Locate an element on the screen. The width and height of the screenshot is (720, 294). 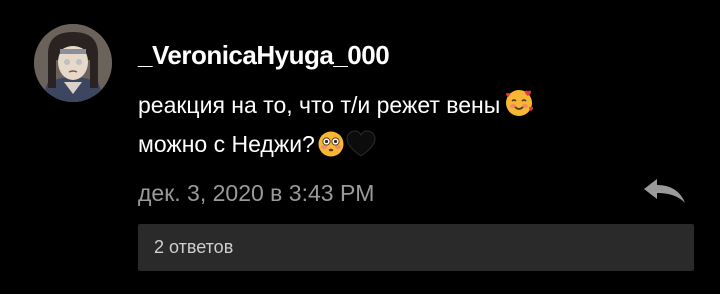
replies-count-label: 2 ответов is located at coordinates (194, 247).